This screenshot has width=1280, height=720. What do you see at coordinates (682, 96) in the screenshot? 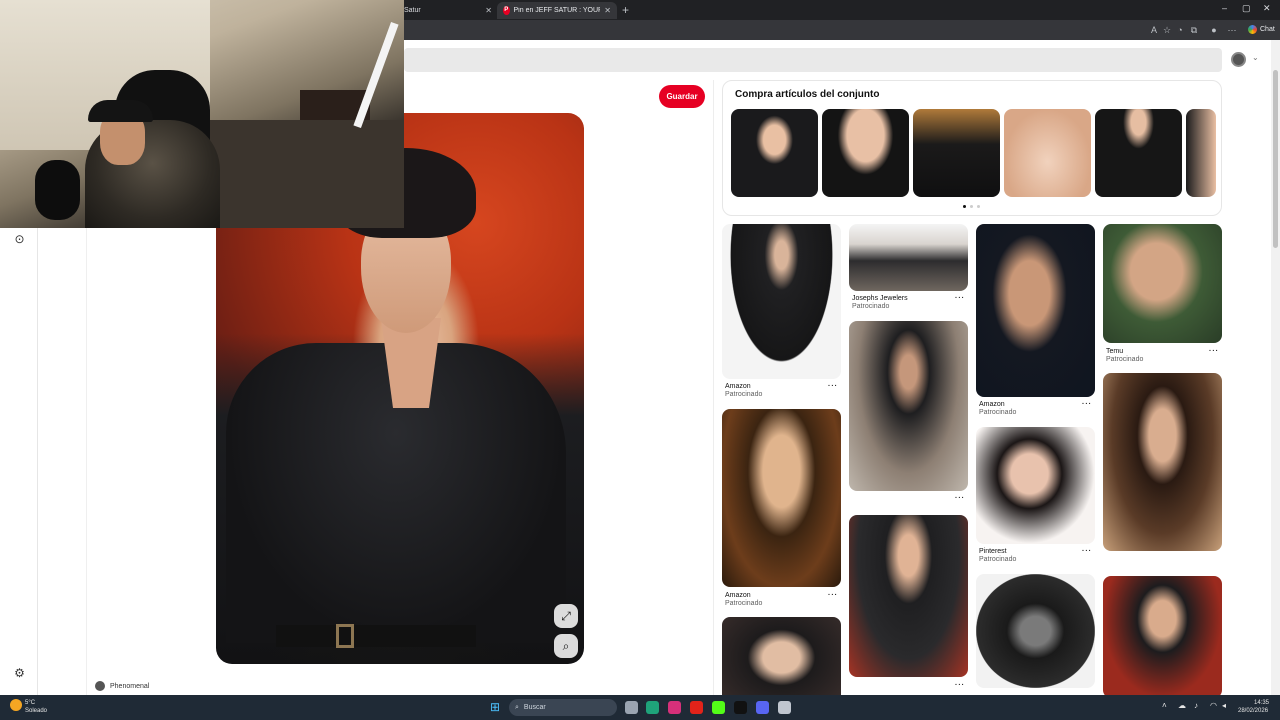
I see `save-button: Guardar` at bounding box center [682, 96].